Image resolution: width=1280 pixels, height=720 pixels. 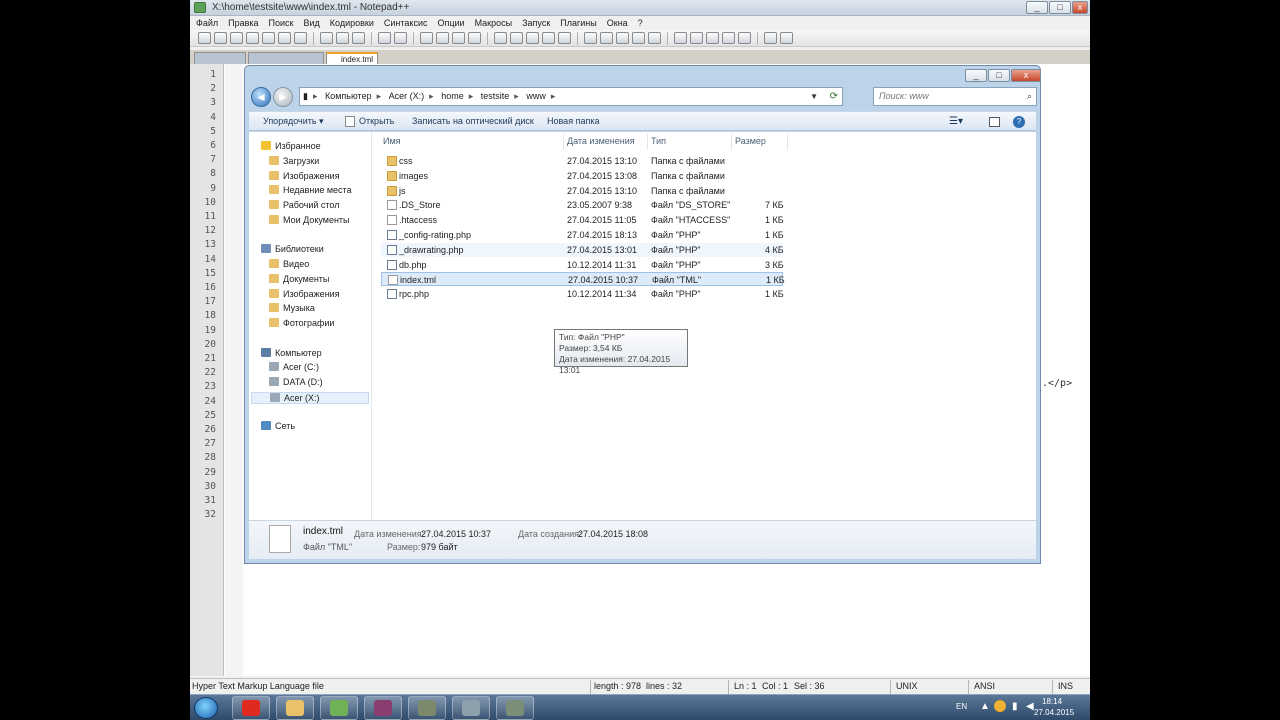 I want to click on menu-item: Синтаксис, so click(x=406, y=23).